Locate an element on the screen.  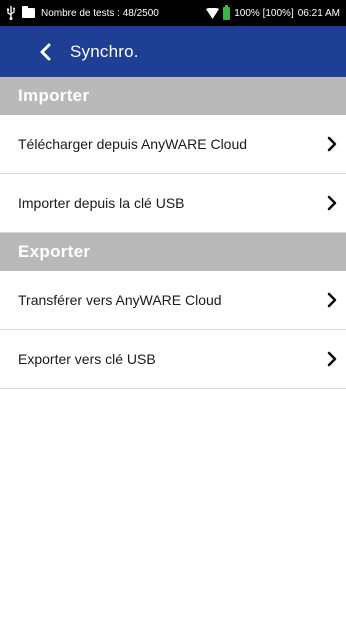
tests-count-text: Nombre de tests : 48/2500 is located at coordinates (100, 13).